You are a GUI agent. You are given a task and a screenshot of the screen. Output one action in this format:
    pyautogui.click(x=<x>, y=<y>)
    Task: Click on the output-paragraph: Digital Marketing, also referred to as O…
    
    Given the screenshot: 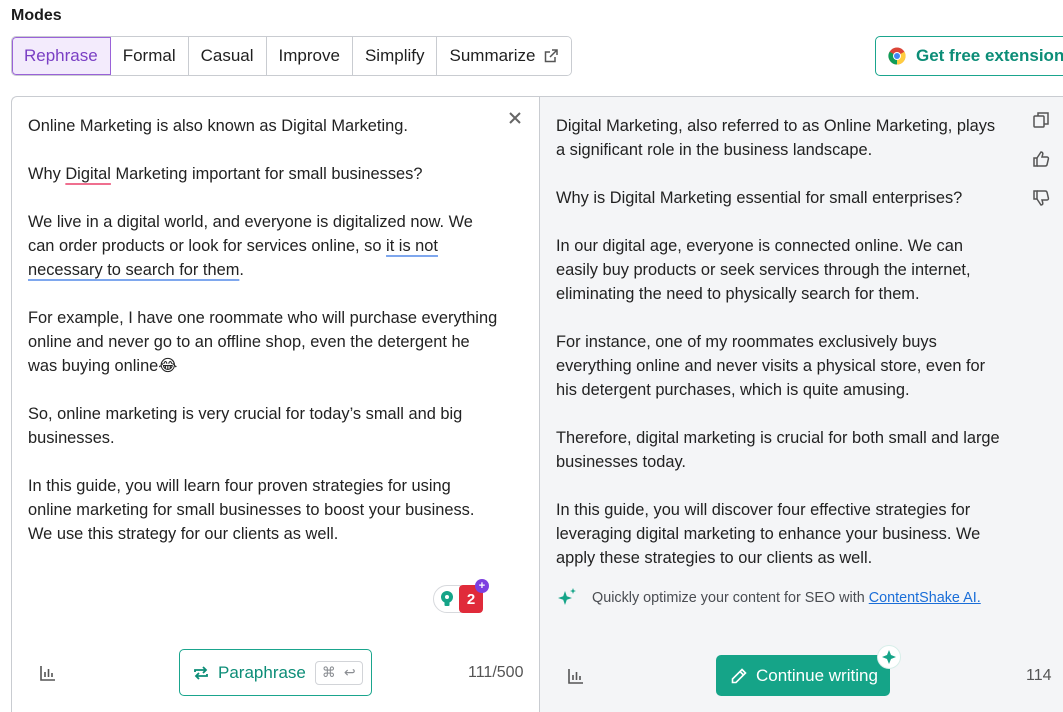 What is the action you would take?
    pyautogui.click(x=776, y=138)
    